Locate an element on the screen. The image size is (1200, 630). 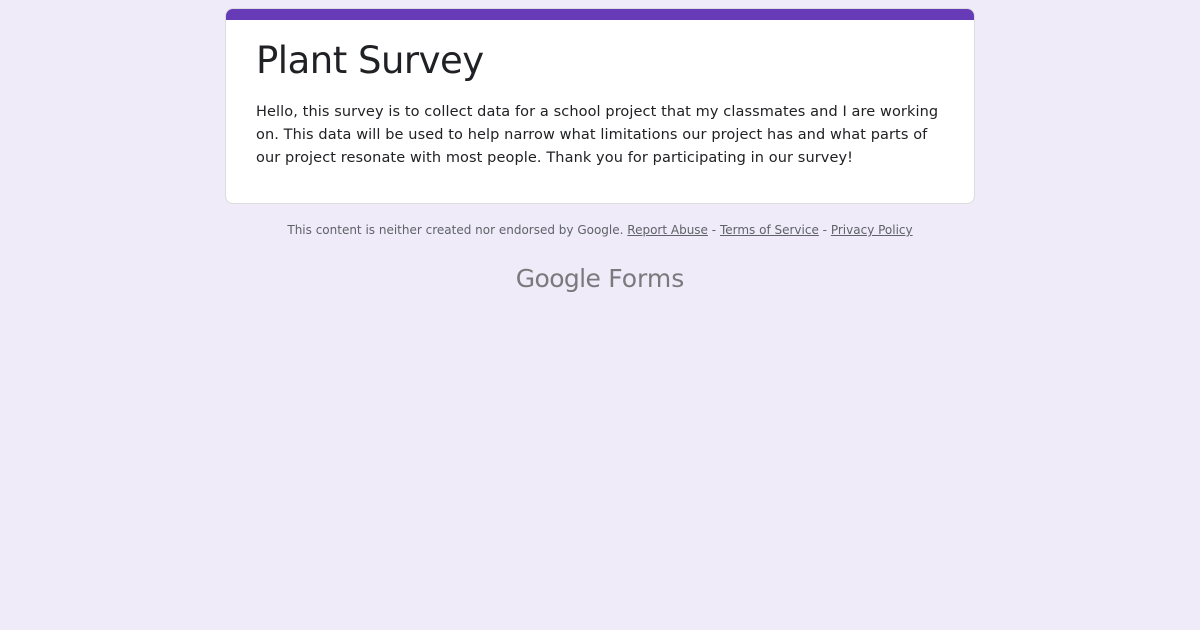
google-forms-logo: Google Forms is located at coordinates (600, 279).